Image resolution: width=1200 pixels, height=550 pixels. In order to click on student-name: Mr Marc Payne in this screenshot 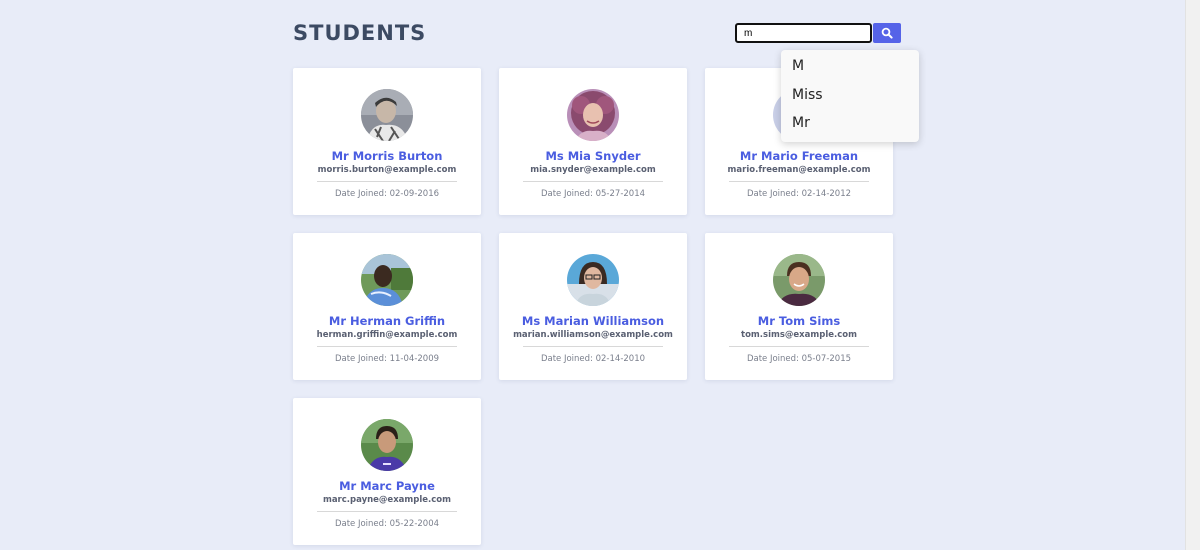, I will do `click(387, 486)`.